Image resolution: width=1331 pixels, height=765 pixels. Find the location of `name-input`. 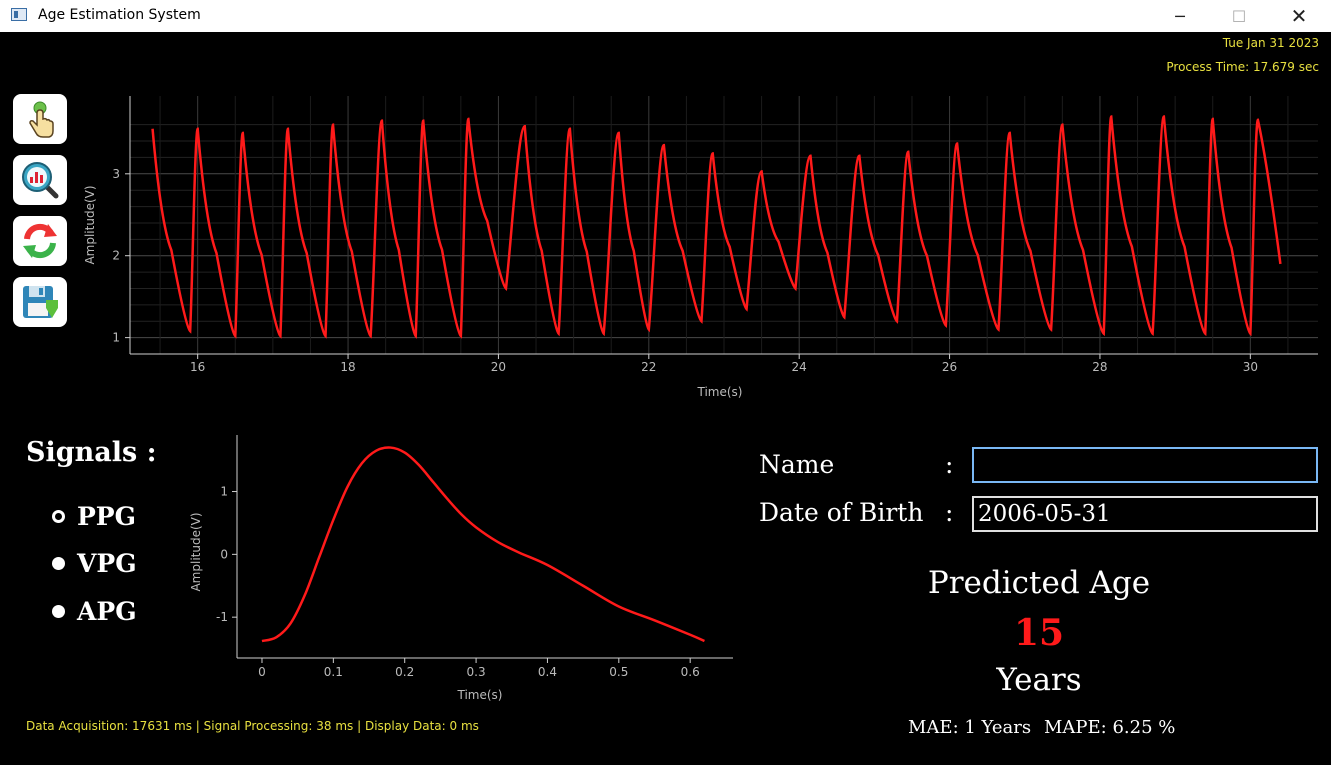

name-input is located at coordinates (1145, 465).